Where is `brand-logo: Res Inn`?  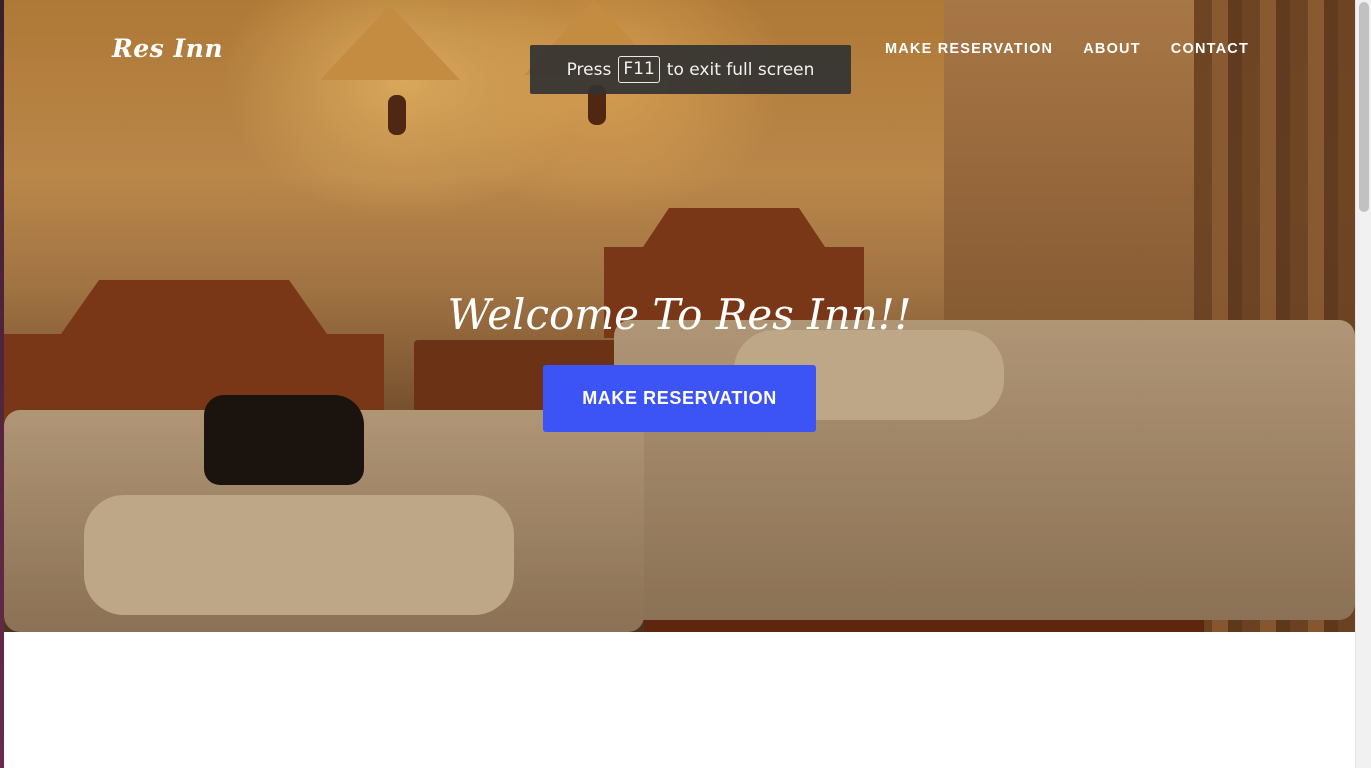
brand-logo: Res Inn is located at coordinates (167, 48).